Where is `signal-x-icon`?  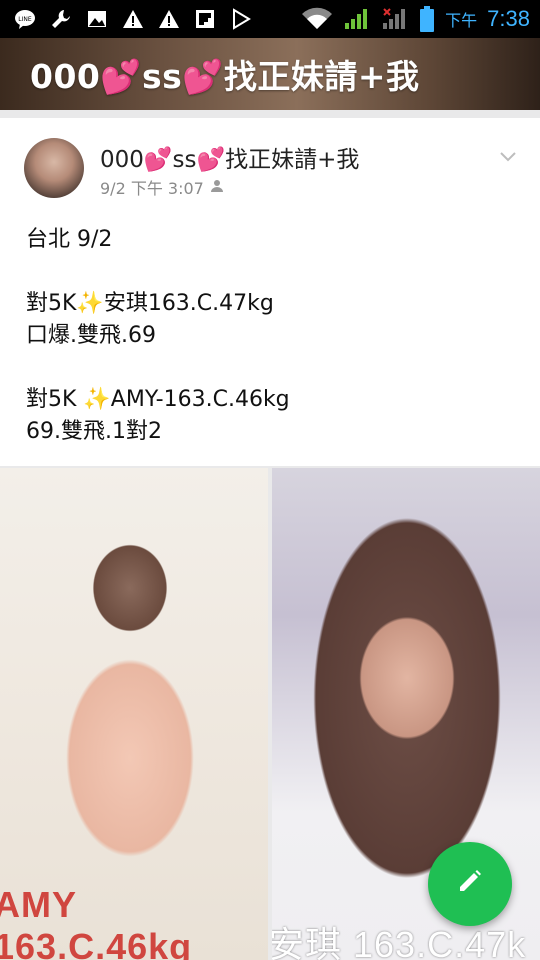
signal-x-icon is located at coordinates (395, 19).